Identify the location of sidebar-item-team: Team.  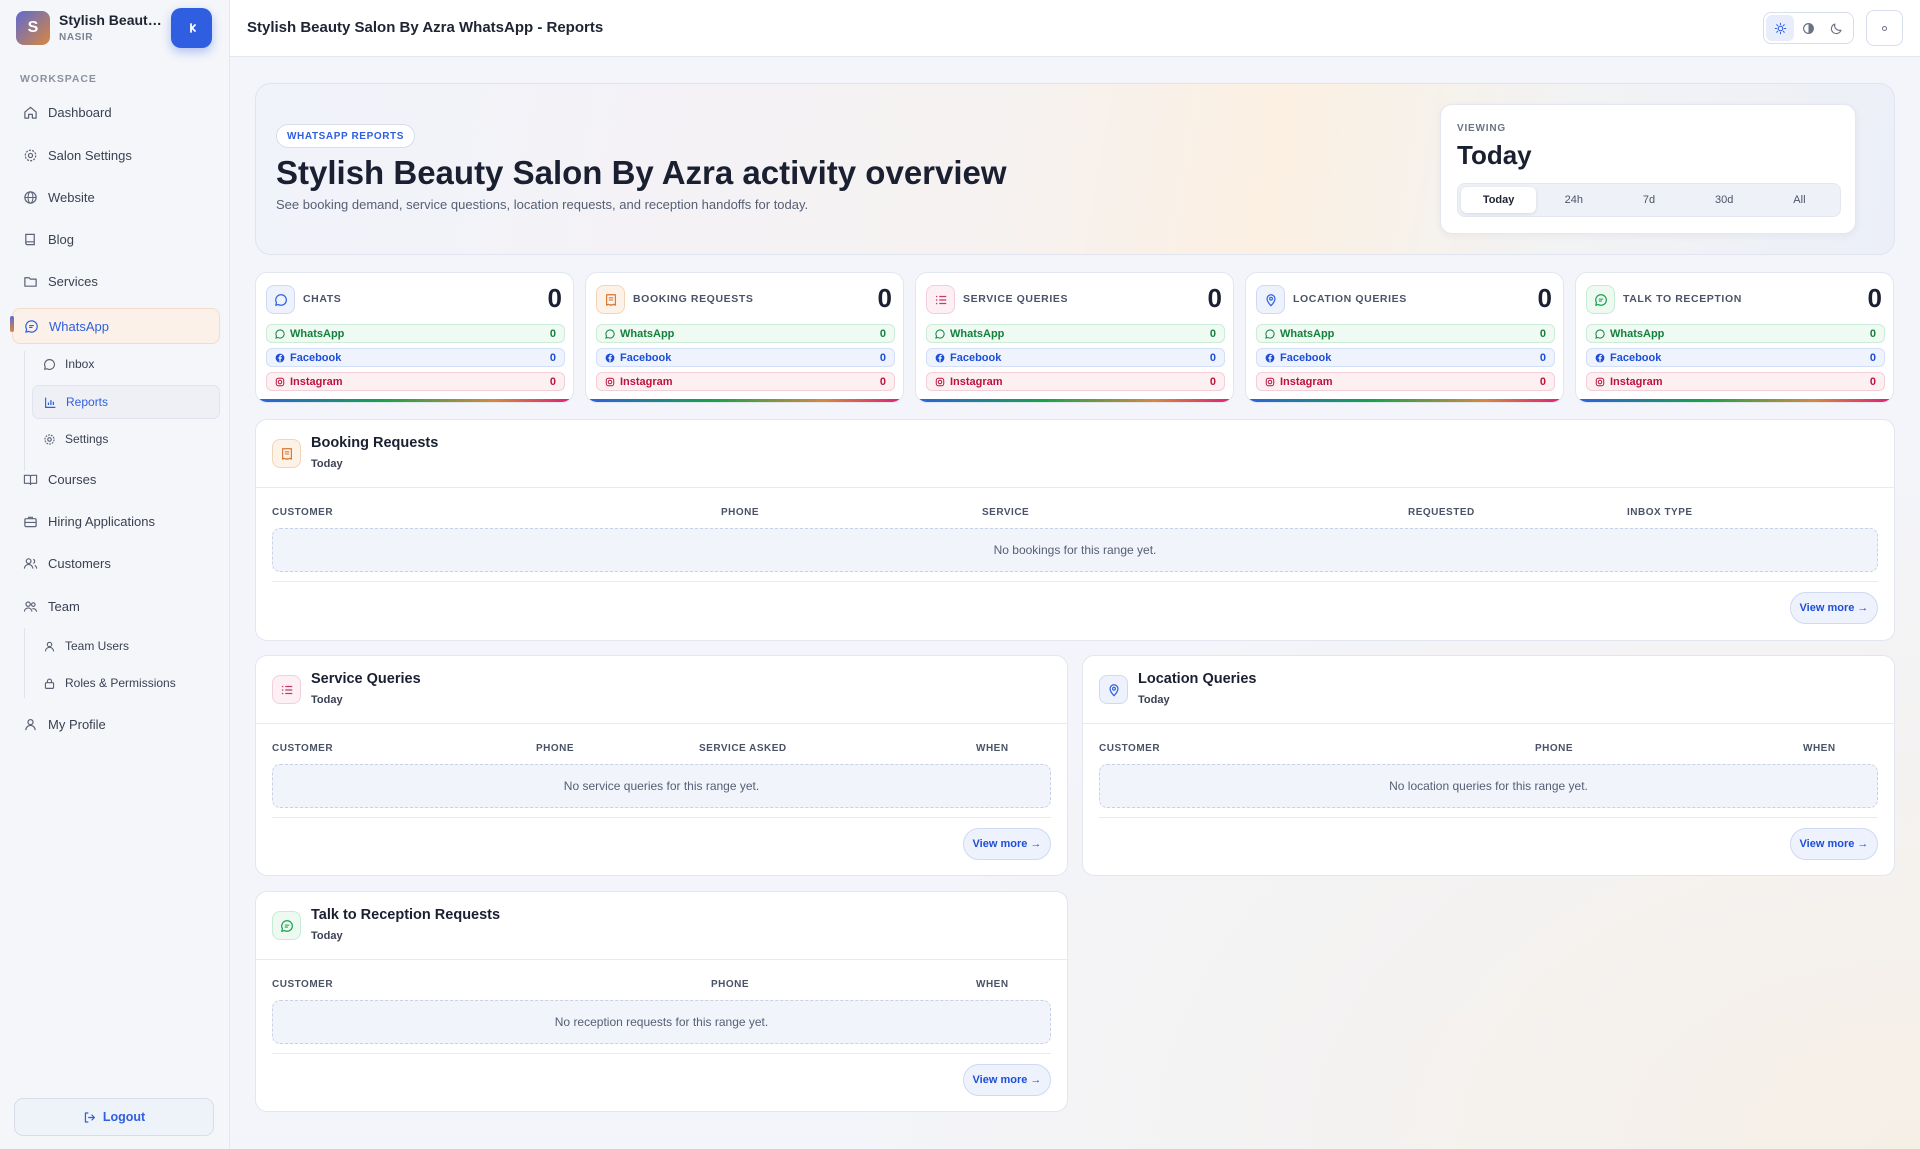
(116, 606).